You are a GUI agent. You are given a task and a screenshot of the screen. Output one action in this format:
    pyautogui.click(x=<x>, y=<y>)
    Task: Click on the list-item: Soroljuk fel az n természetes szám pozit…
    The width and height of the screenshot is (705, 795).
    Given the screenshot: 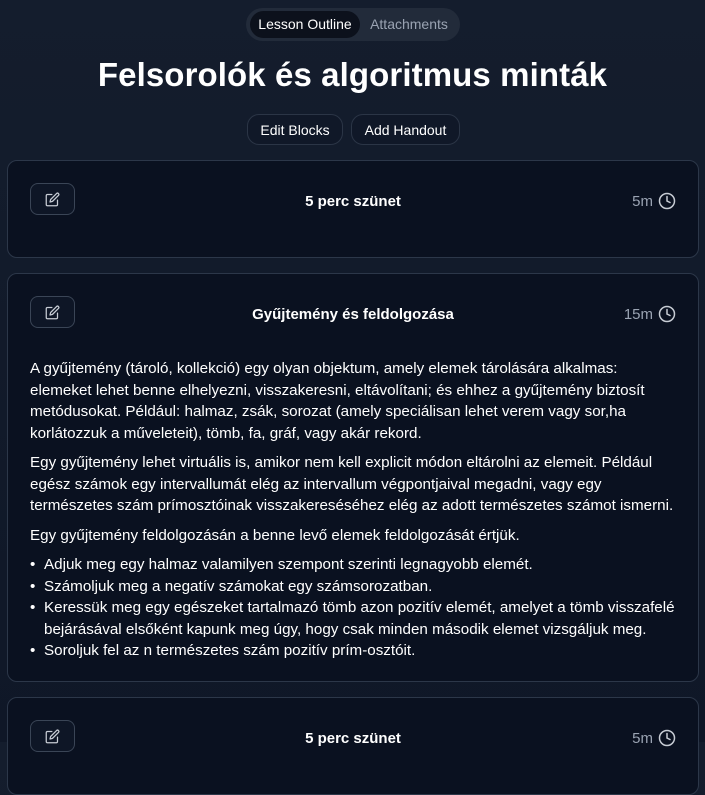 What is the action you would take?
    pyautogui.click(x=356, y=651)
    